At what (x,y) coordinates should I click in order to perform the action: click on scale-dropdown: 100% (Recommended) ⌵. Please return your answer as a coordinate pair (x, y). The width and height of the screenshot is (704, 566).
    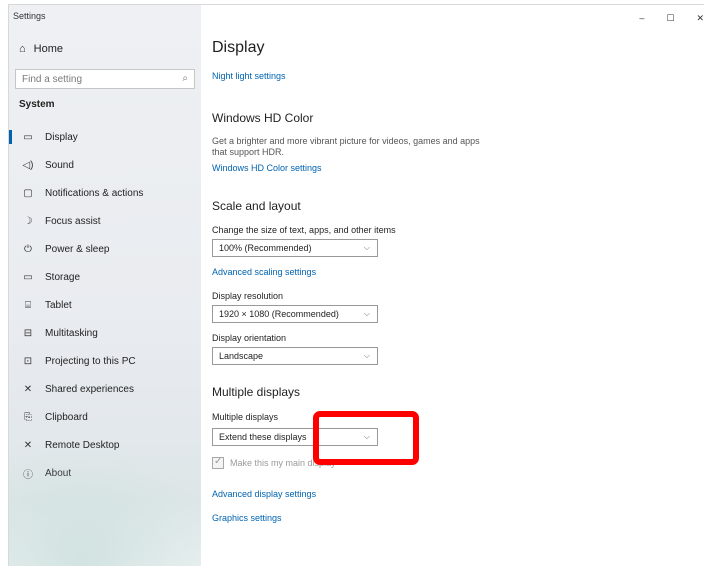
    Looking at the image, I should click on (295, 248).